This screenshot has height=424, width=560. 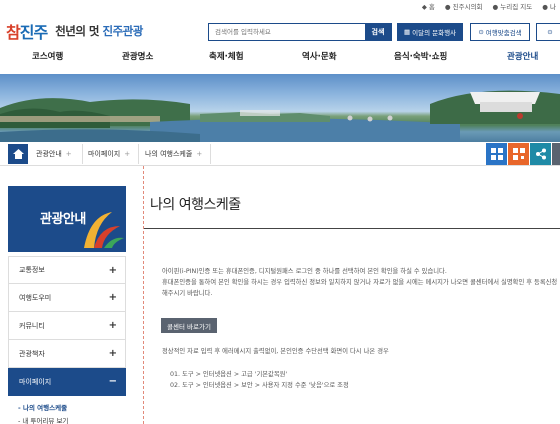 What do you see at coordinates (137, 56) in the screenshot?
I see `nav-attractions: 관광명소` at bounding box center [137, 56].